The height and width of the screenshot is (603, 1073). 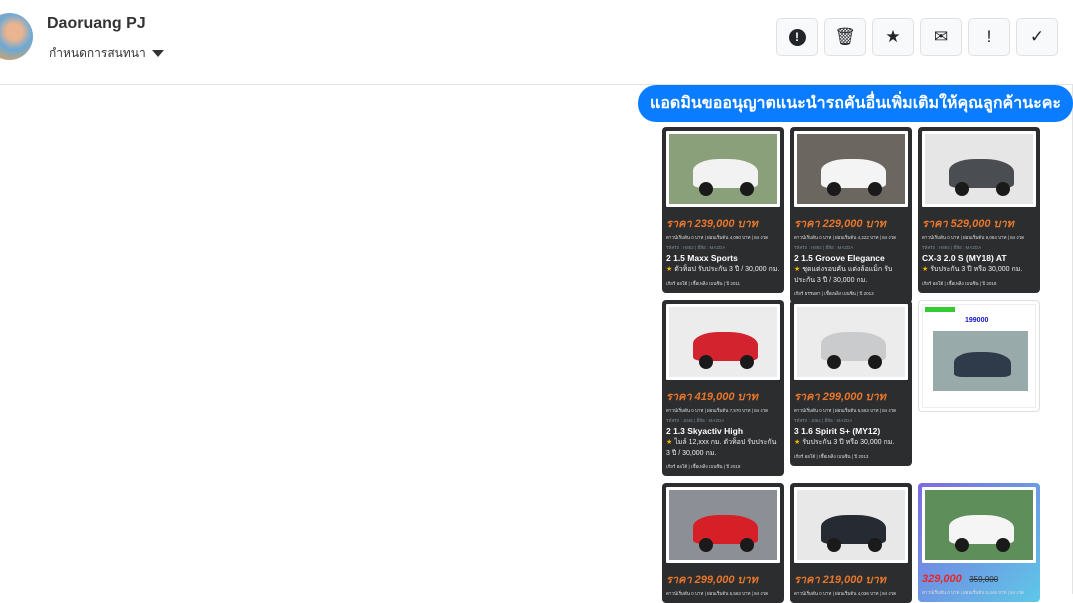 What do you see at coordinates (824, 247) in the screenshot?
I see `car-code: รหัสรถ : H892 | ยี่ห้อ : MAZDA` at bounding box center [824, 247].